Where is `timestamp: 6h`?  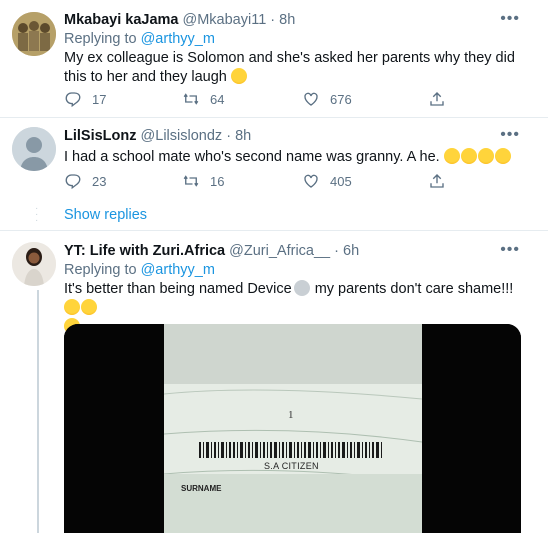 timestamp: 6h is located at coordinates (351, 251).